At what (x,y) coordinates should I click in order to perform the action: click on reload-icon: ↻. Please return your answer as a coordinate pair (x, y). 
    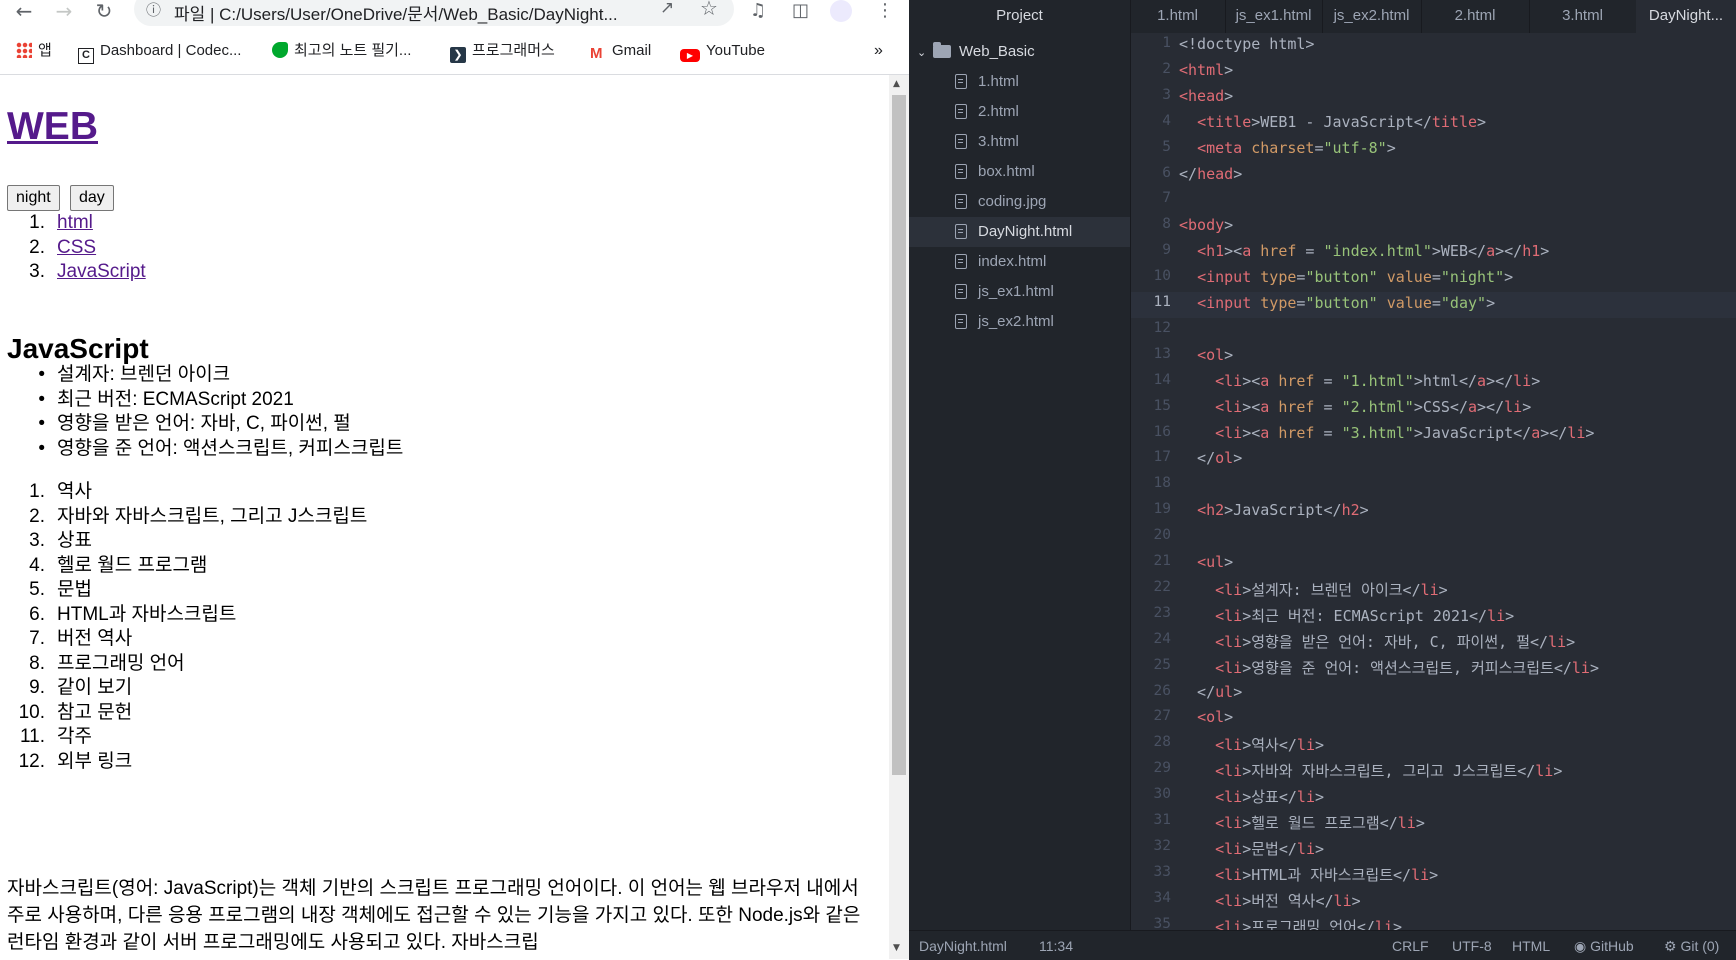
    Looking at the image, I should click on (104, 12).